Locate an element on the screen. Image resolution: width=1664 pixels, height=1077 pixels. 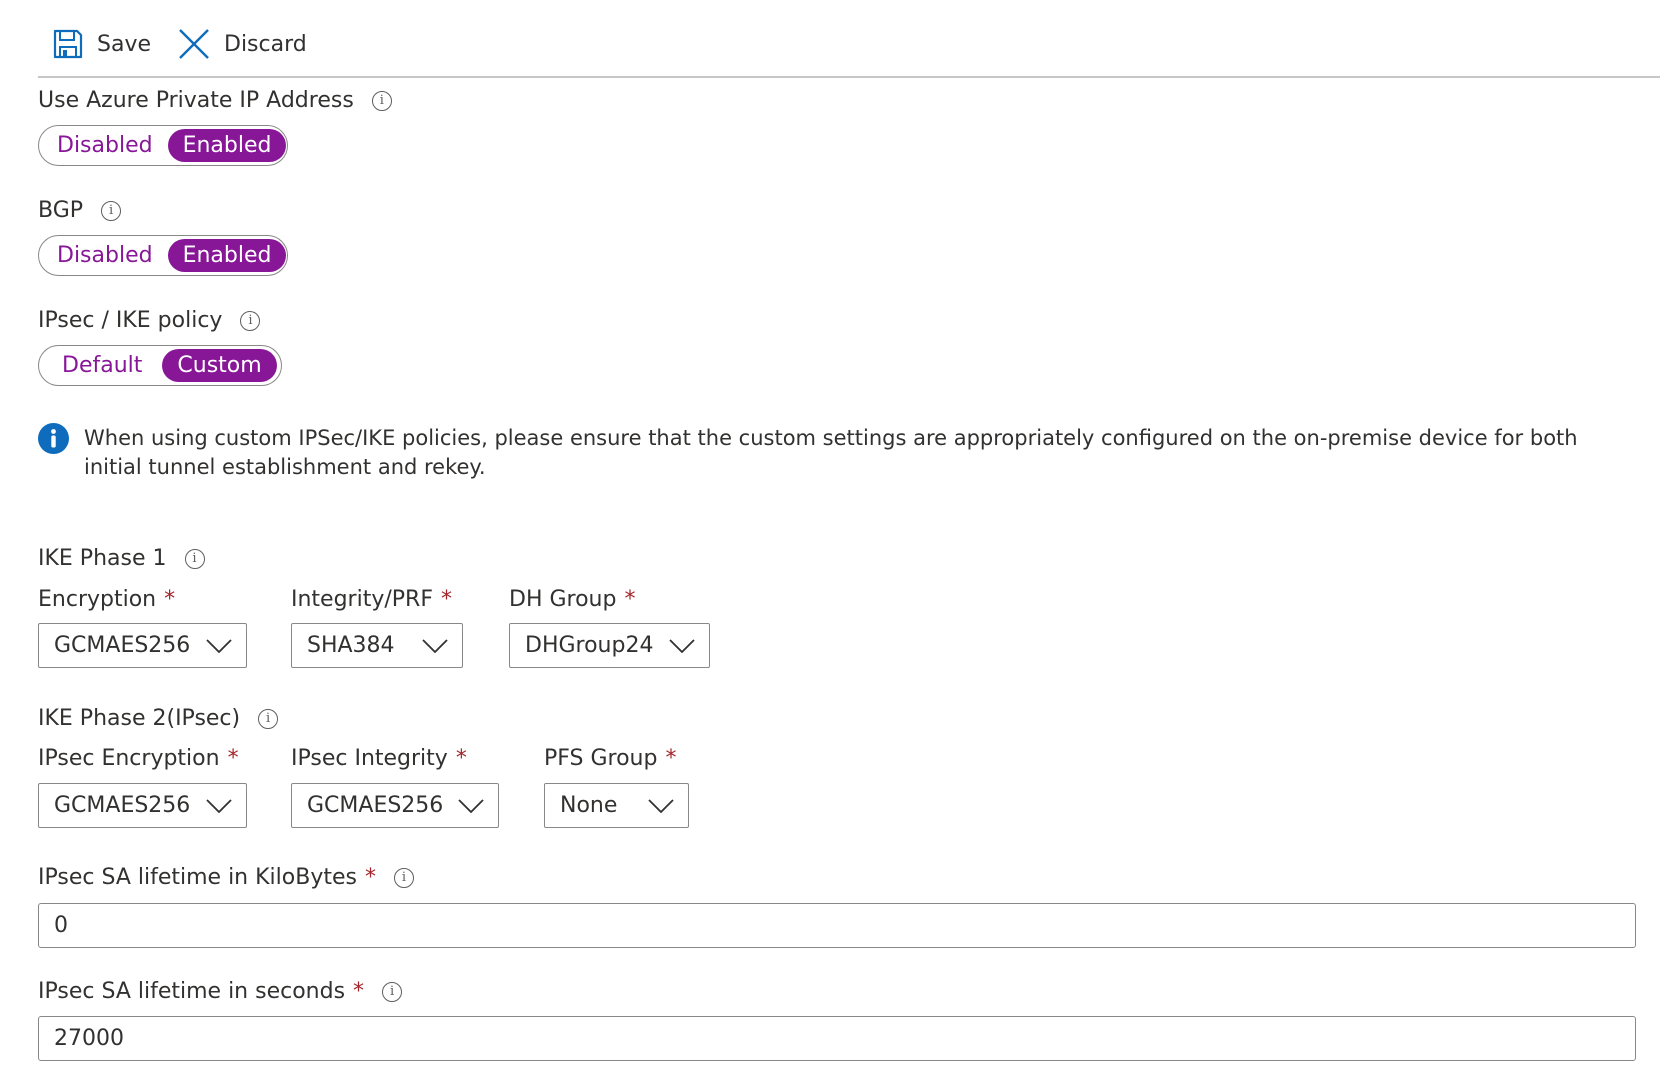
ipsec-policy-option-custom: Custom is located at coordinates (219, 365).